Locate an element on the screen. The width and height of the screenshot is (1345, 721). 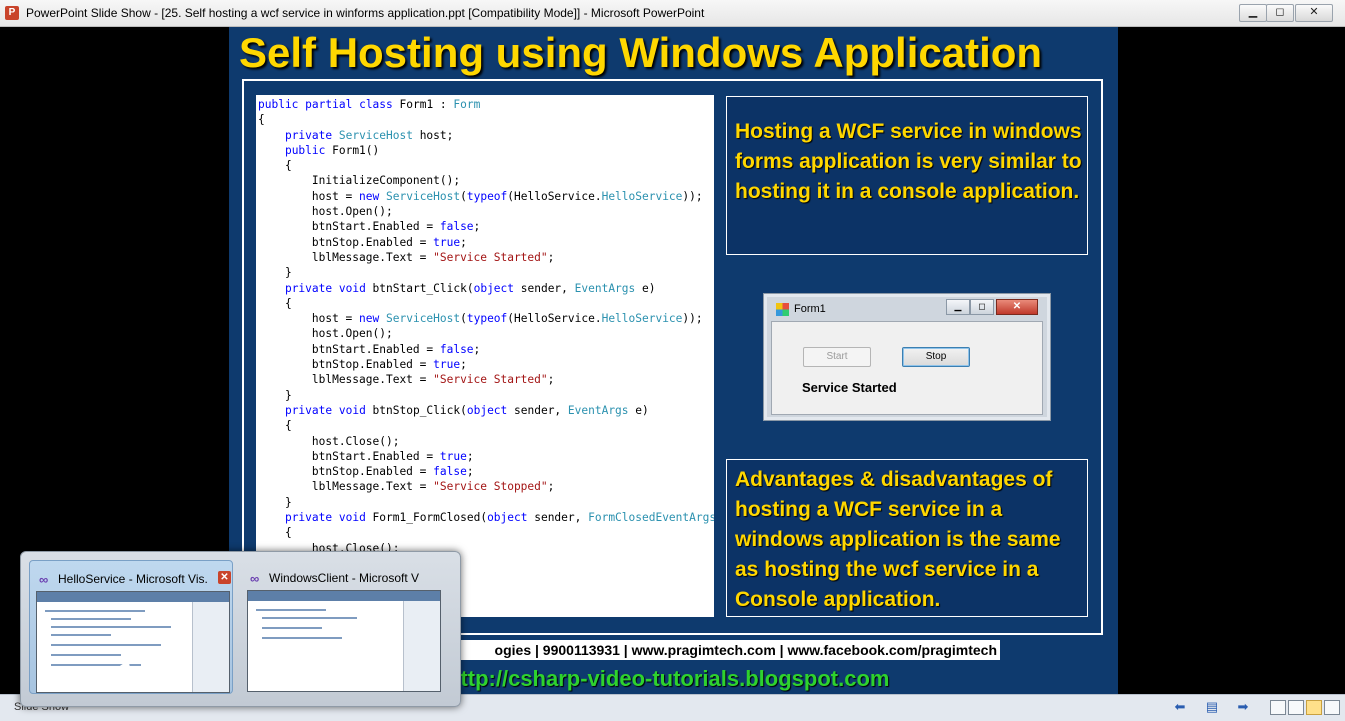
form1-window: Form1 ▁ ◻ ✕ Start Stop Service Started is located at coordinates (907, 357).